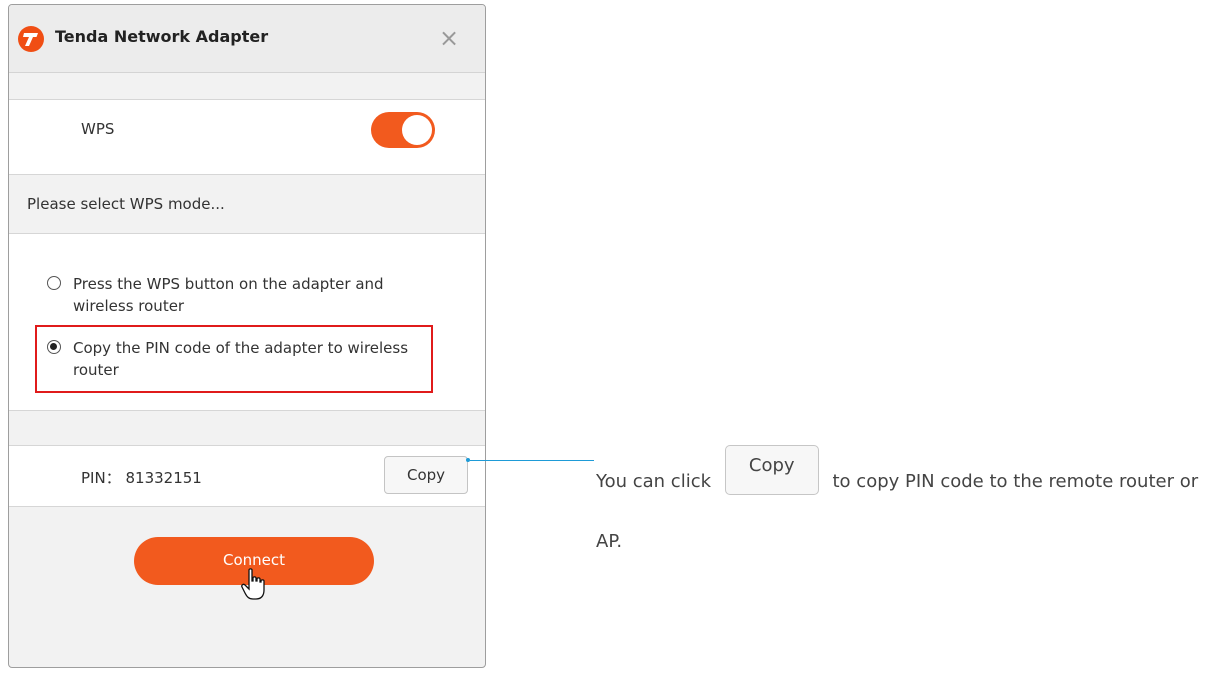  What do you see at coordinates (98, 129) in the screenshot?
I see `wps-label: WPS` at bounding box center [98, 129].